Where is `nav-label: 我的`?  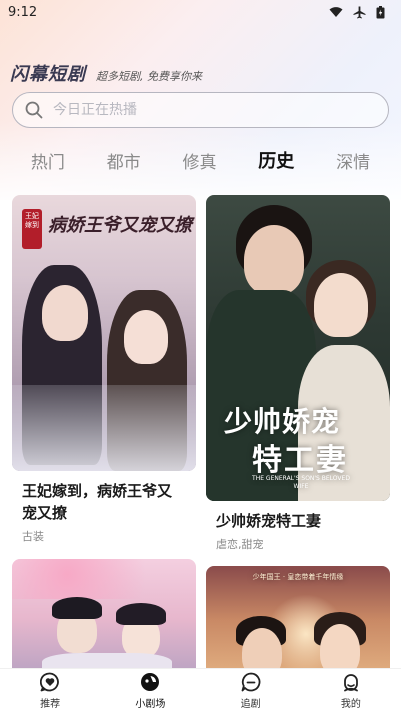
nav-label: 我的 is located at coordinates (350, 704).